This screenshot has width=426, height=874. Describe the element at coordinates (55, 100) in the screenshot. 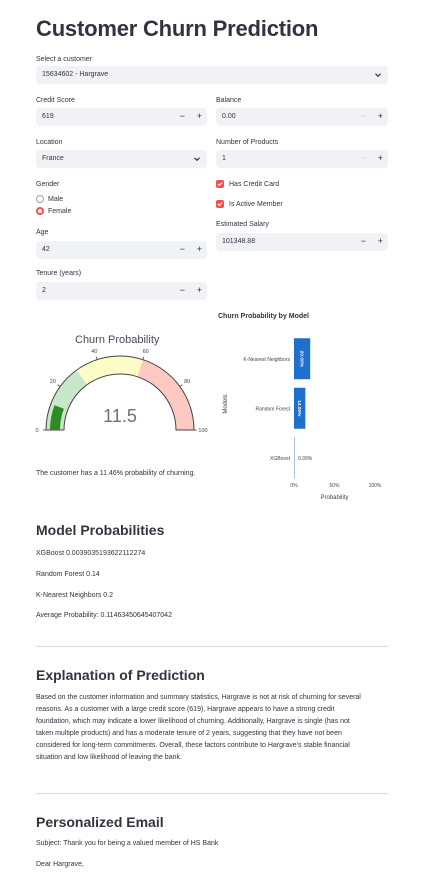

I see `credit-score-label: Credit Score` at that location.